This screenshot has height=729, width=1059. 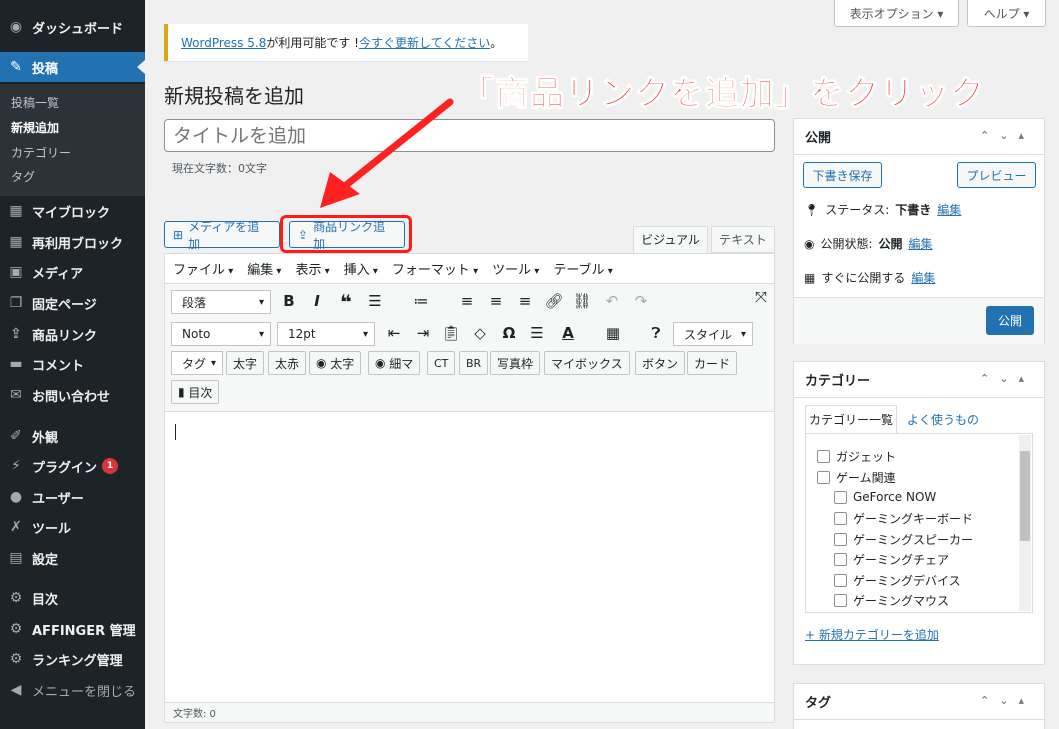 I want to click on menu-edit: 編集, so click(x=264, y=268).